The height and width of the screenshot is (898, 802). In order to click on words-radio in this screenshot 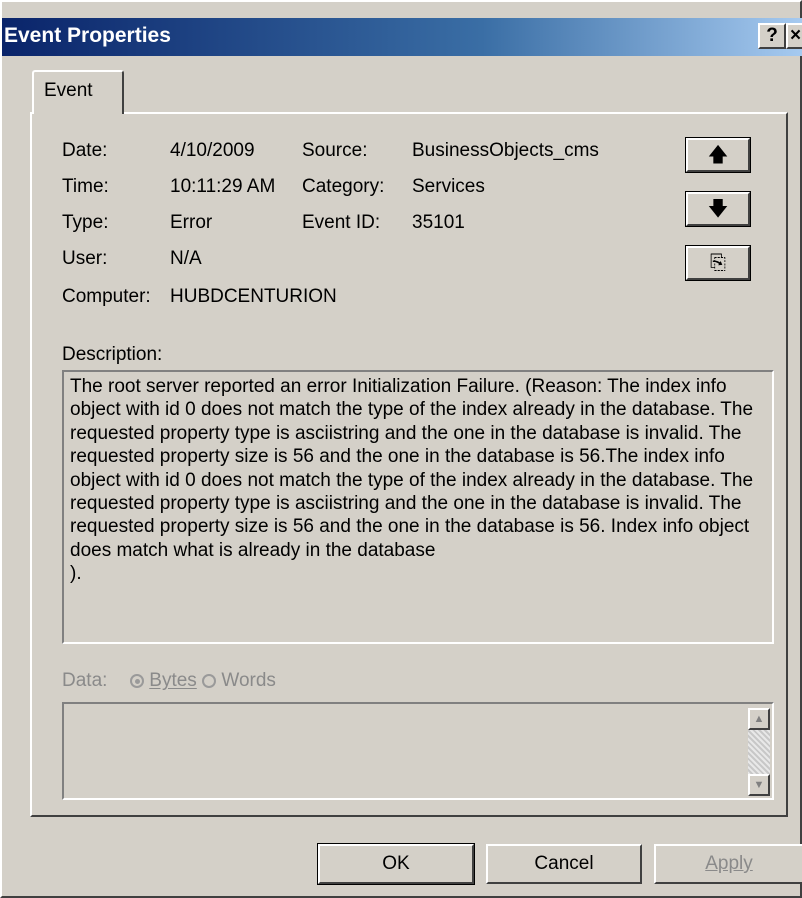, I will do `click(209, 680)`.